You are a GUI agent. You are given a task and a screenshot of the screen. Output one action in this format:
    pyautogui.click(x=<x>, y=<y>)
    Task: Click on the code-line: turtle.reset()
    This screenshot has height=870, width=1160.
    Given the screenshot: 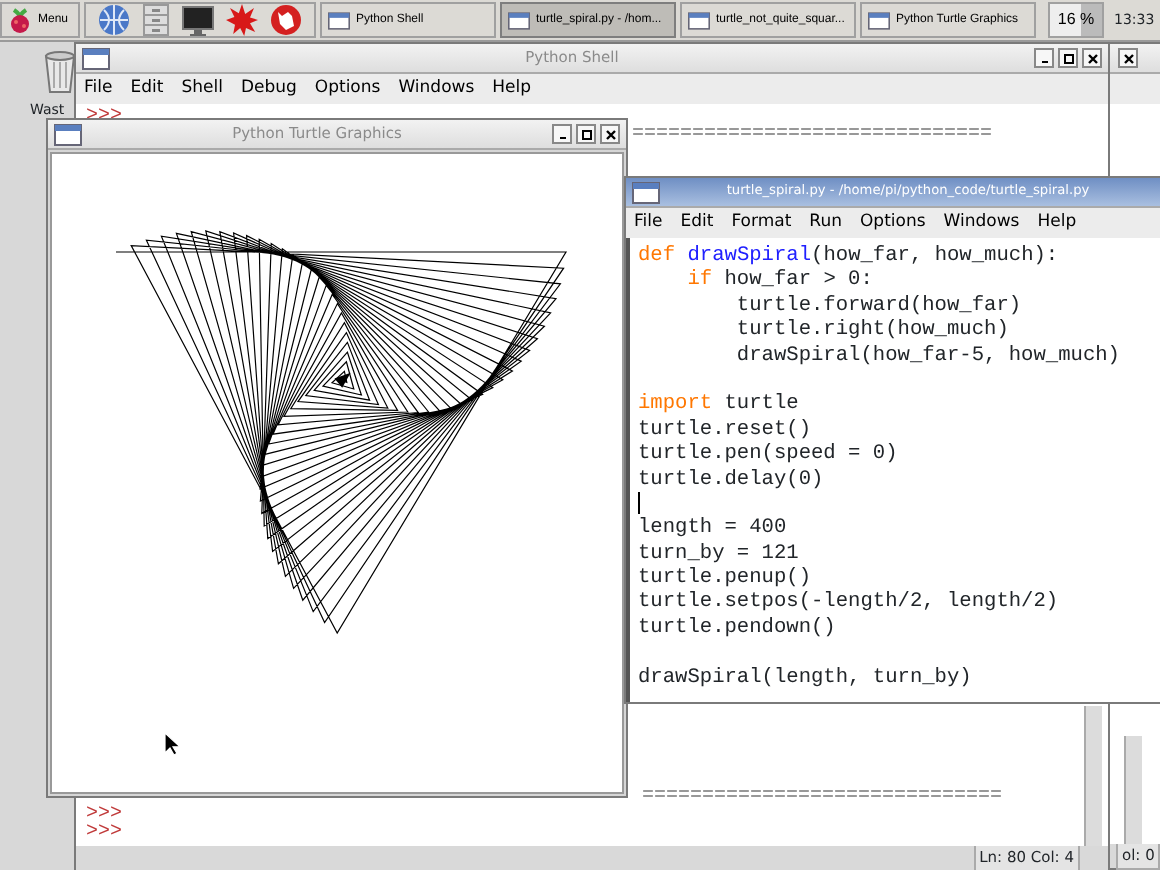 What is the action you would take?
    pyautogui.click(x=725, y=430)
    